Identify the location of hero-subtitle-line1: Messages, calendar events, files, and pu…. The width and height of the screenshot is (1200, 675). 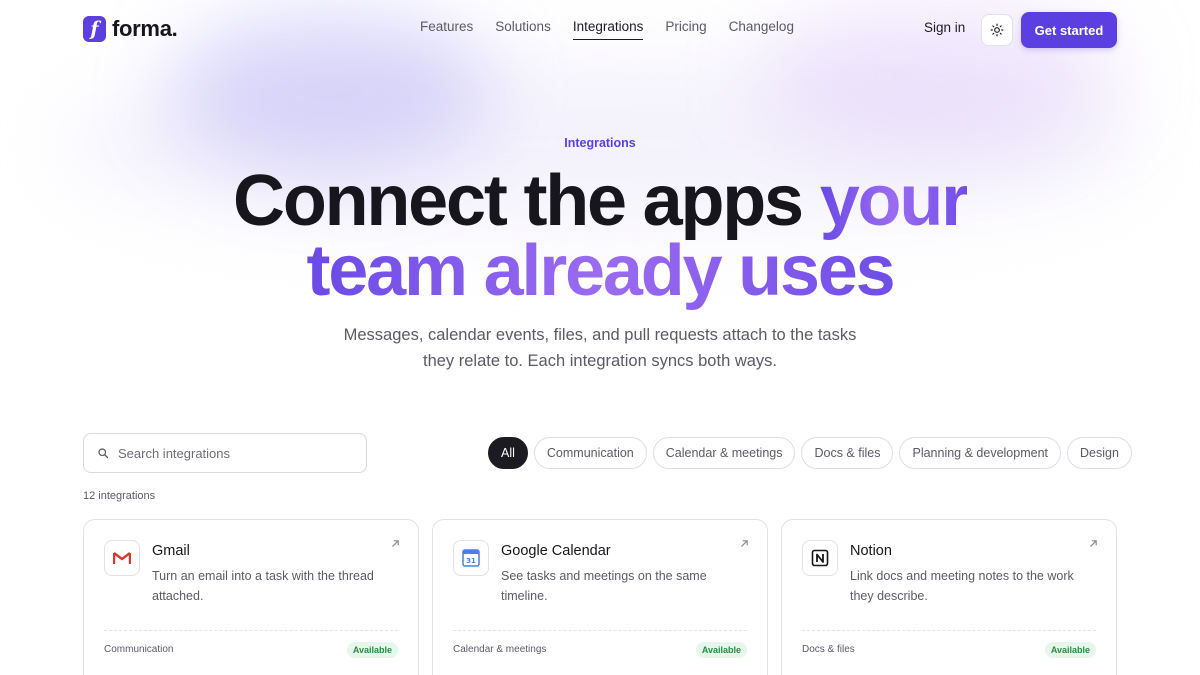
(600, 335).